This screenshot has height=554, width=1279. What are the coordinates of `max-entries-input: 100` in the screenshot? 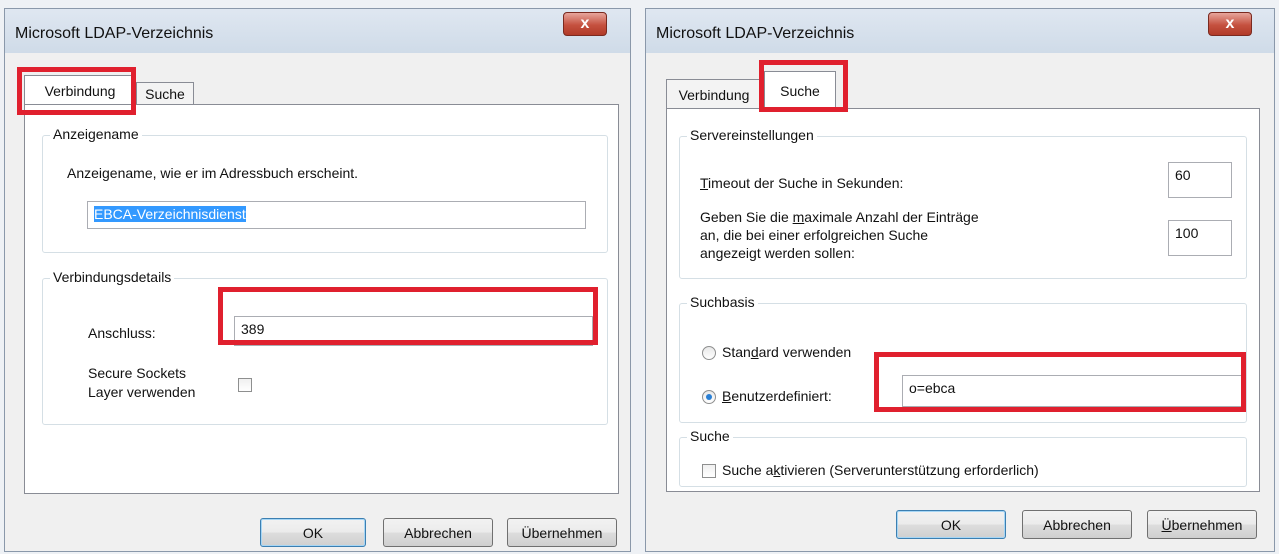 It's located at (1200, 238).